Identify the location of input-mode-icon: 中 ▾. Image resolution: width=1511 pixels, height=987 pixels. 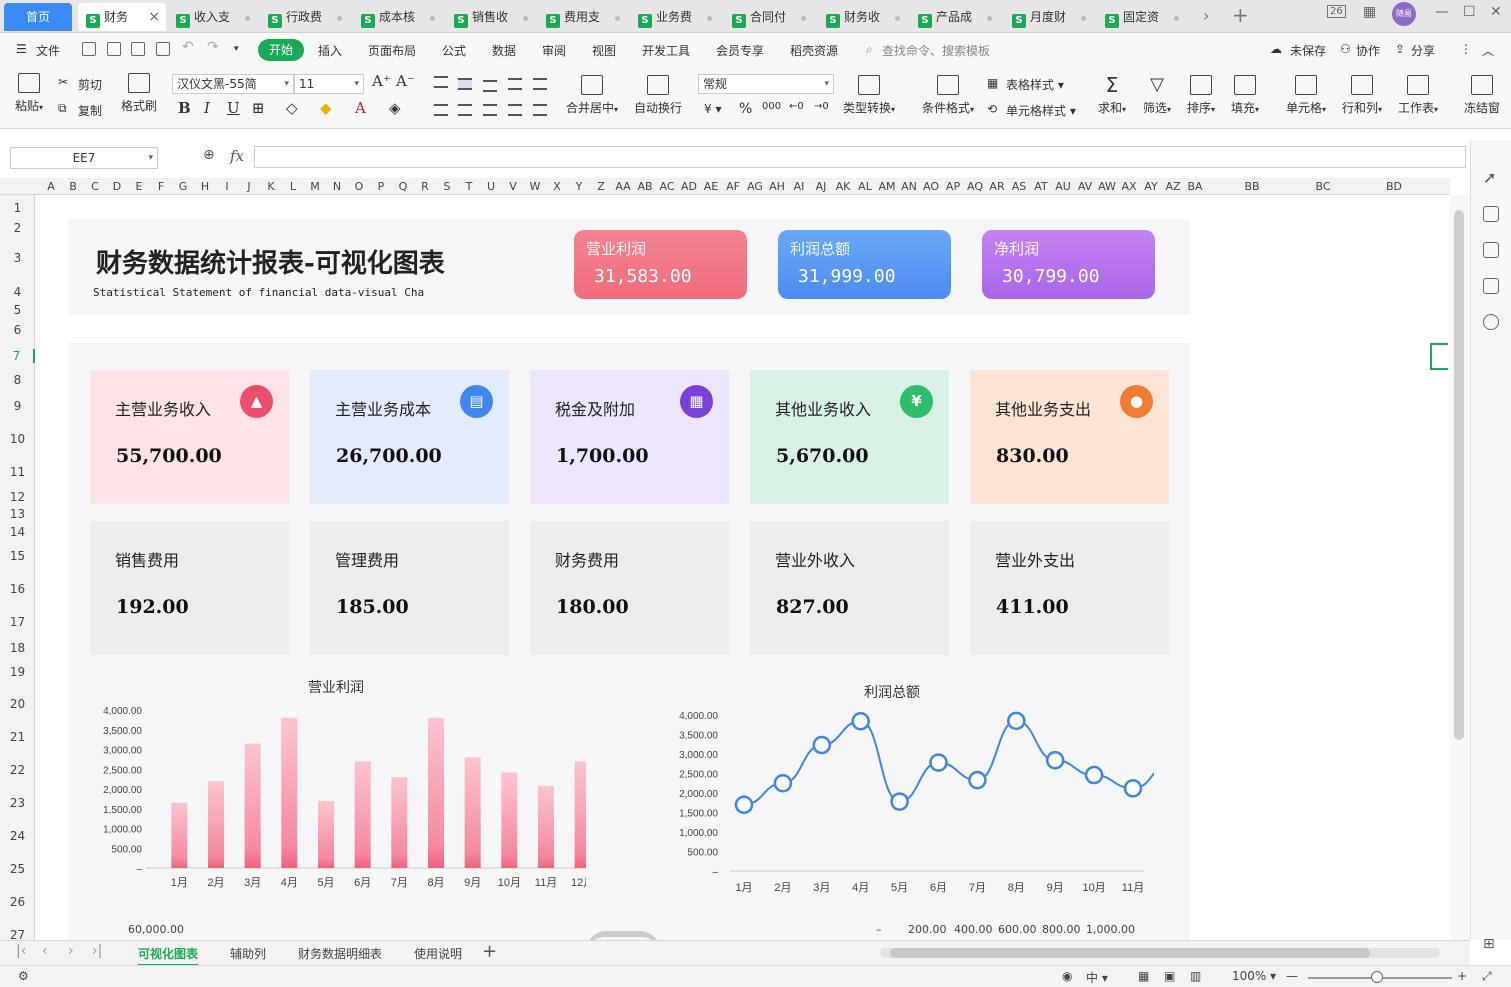
(1097, 977).